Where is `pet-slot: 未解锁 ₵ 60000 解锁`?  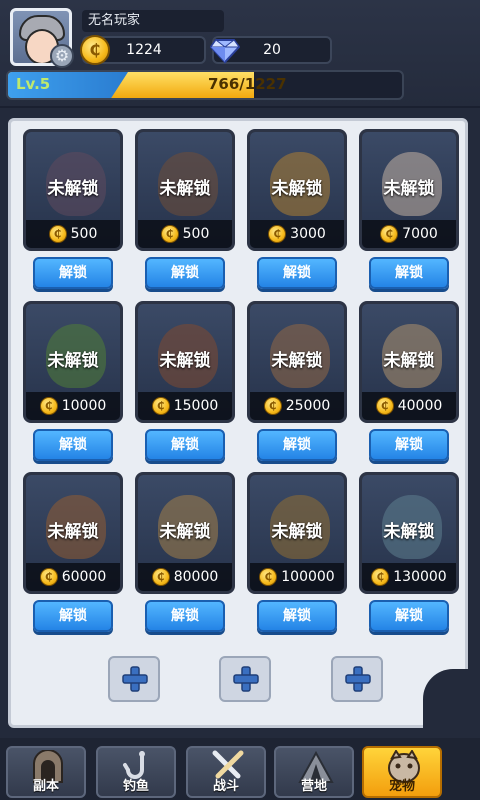 pet-slot: 未解锁 ₵ 60000 解锁 is located at coordinates (75, 556).